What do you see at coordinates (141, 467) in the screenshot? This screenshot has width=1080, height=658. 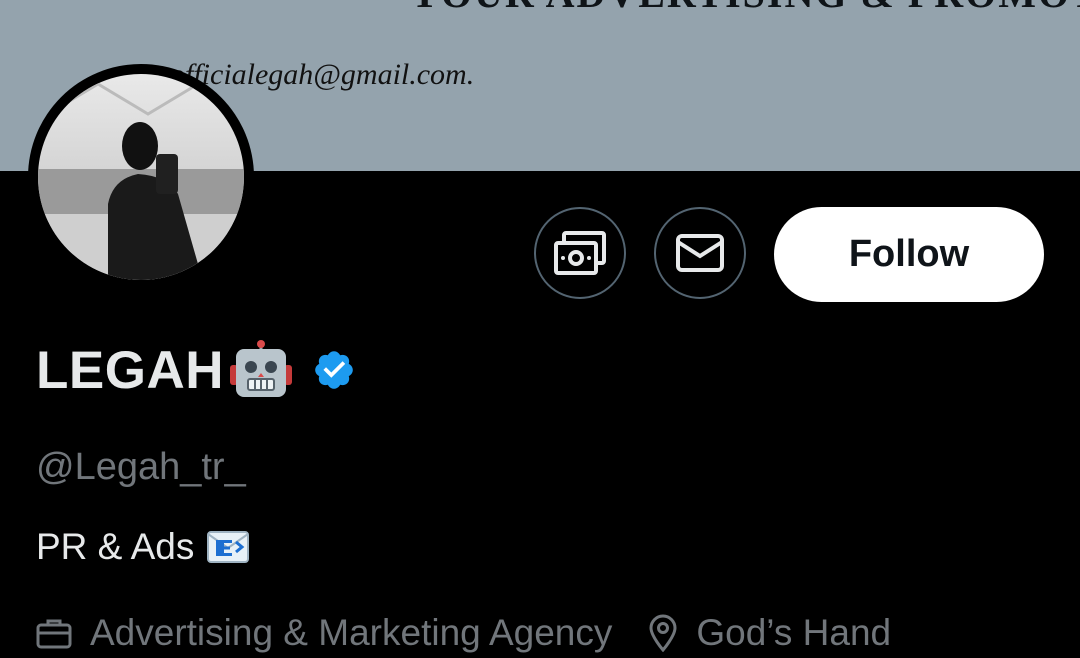 I see `profile-handle: @Legah_tr_` at bounding box center [141, 467].